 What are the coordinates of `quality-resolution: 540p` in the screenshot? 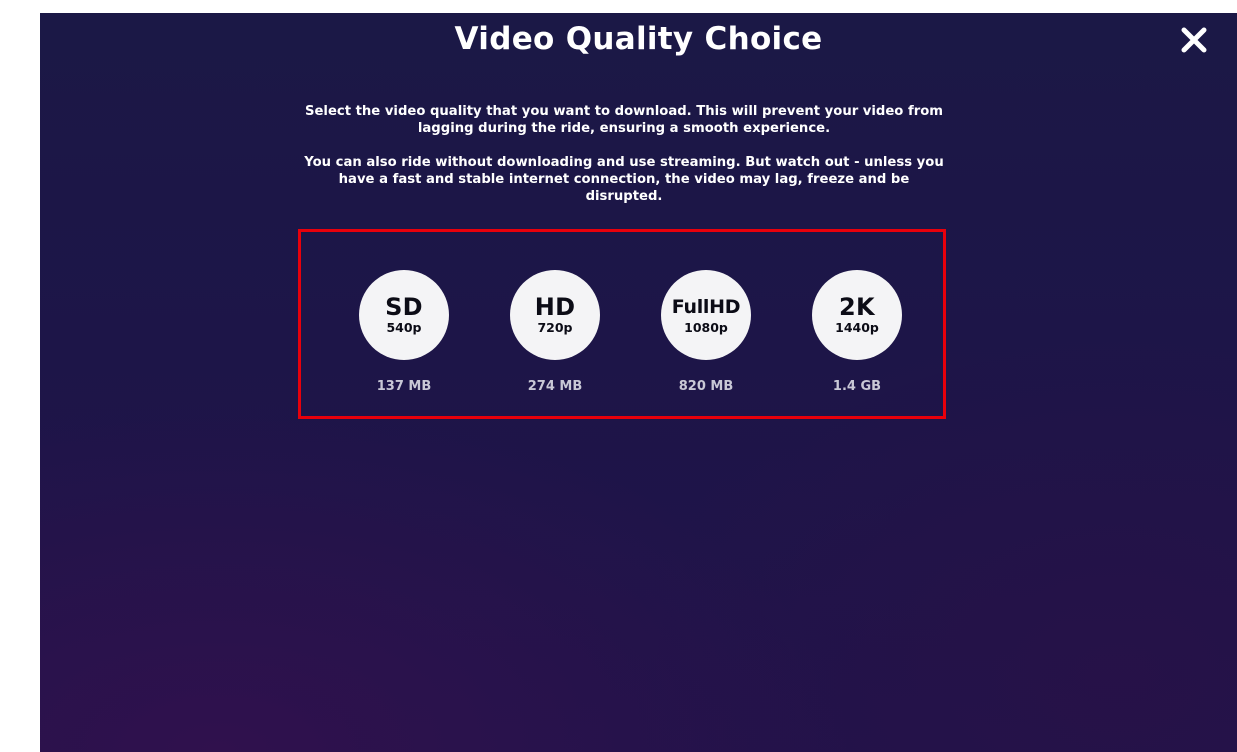 It's located at (404, 327).